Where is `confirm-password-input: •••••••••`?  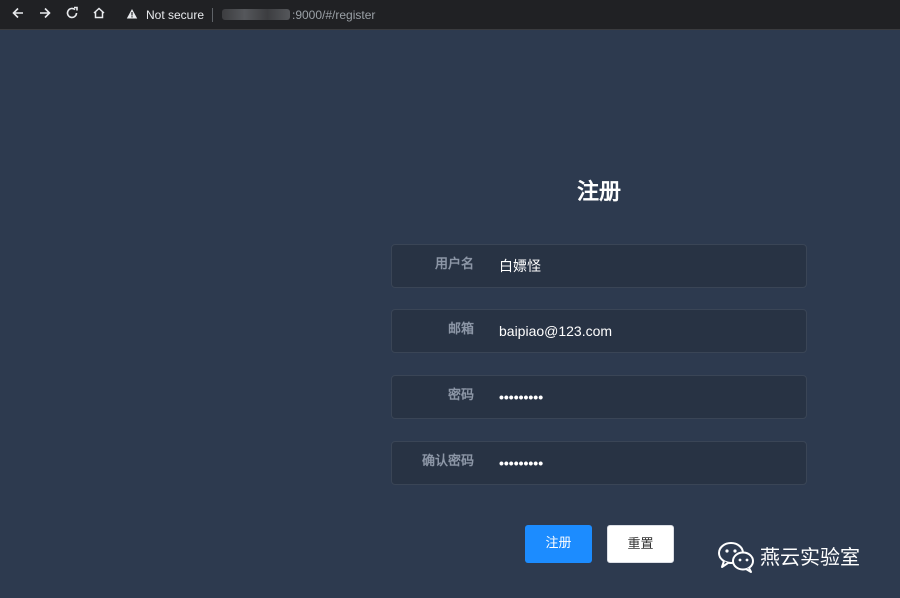 confirm-password-input: ••••••••• is located at coordinates (521, 463).